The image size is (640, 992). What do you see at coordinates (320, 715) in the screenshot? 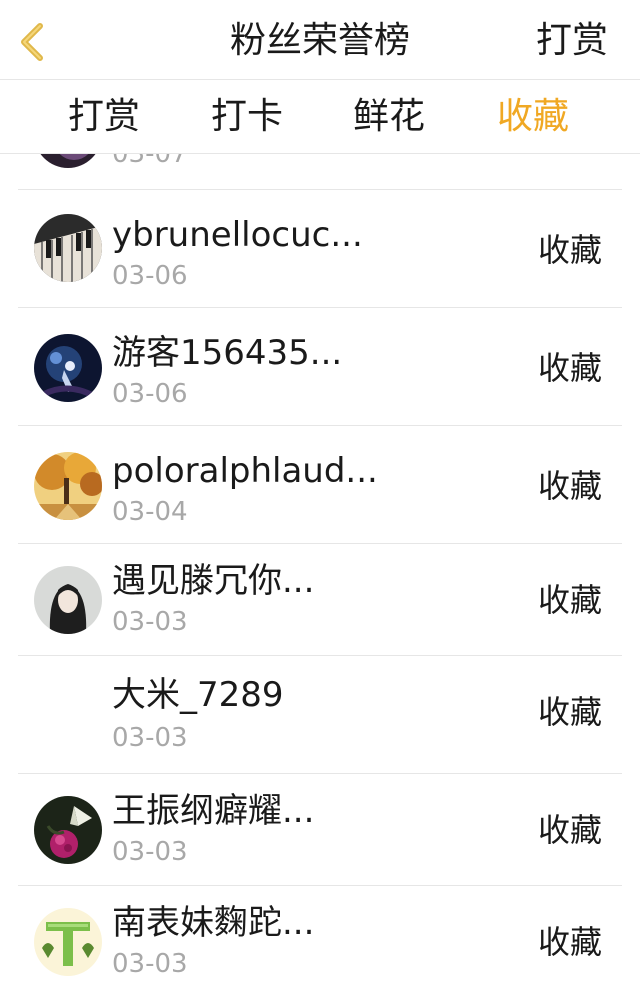
I see `list-item: 大米_7289 03-03 收藏` at bounding box center [320, 715].